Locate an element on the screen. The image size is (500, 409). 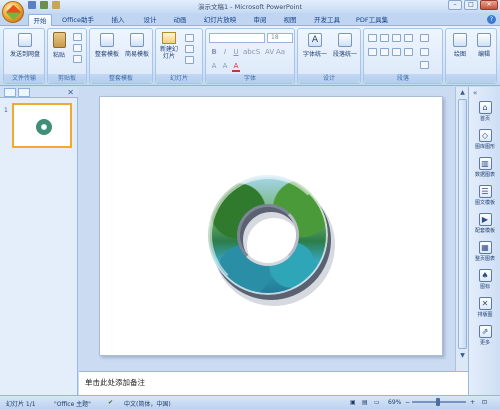
reset-icon is located at coordinates (189, 49).